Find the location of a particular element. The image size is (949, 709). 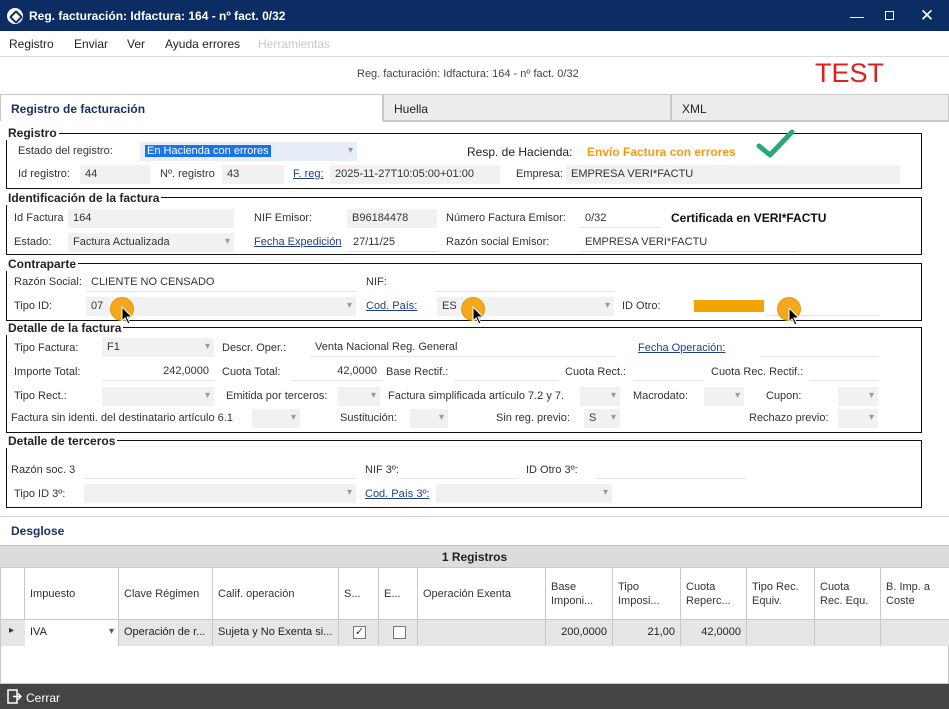

resp-hacienda-value: Envío Factura con errores is located at coordinates (661, 152).